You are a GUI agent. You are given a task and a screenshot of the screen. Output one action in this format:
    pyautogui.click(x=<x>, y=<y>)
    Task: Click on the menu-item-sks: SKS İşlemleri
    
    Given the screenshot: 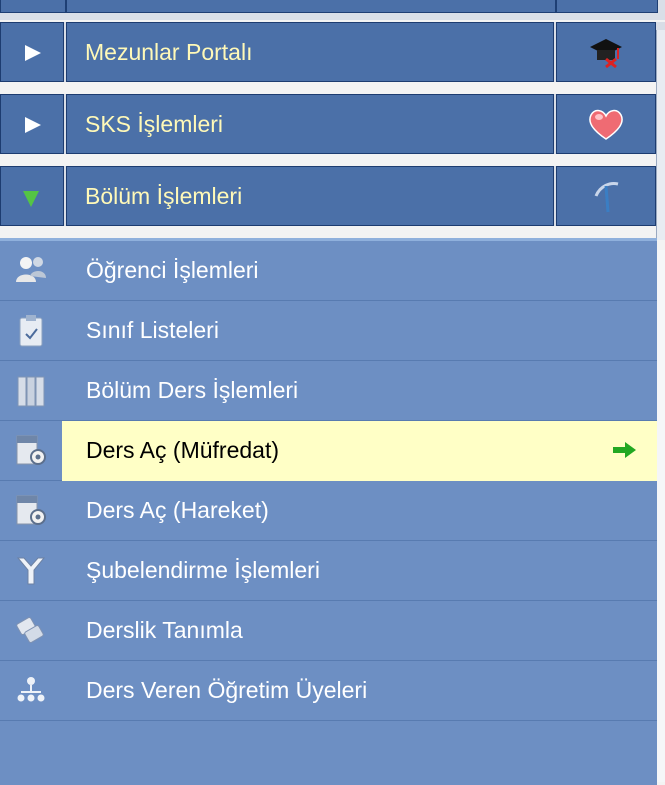 What is the action you would take?
    pyautogui.click(x=332, y=124)
    